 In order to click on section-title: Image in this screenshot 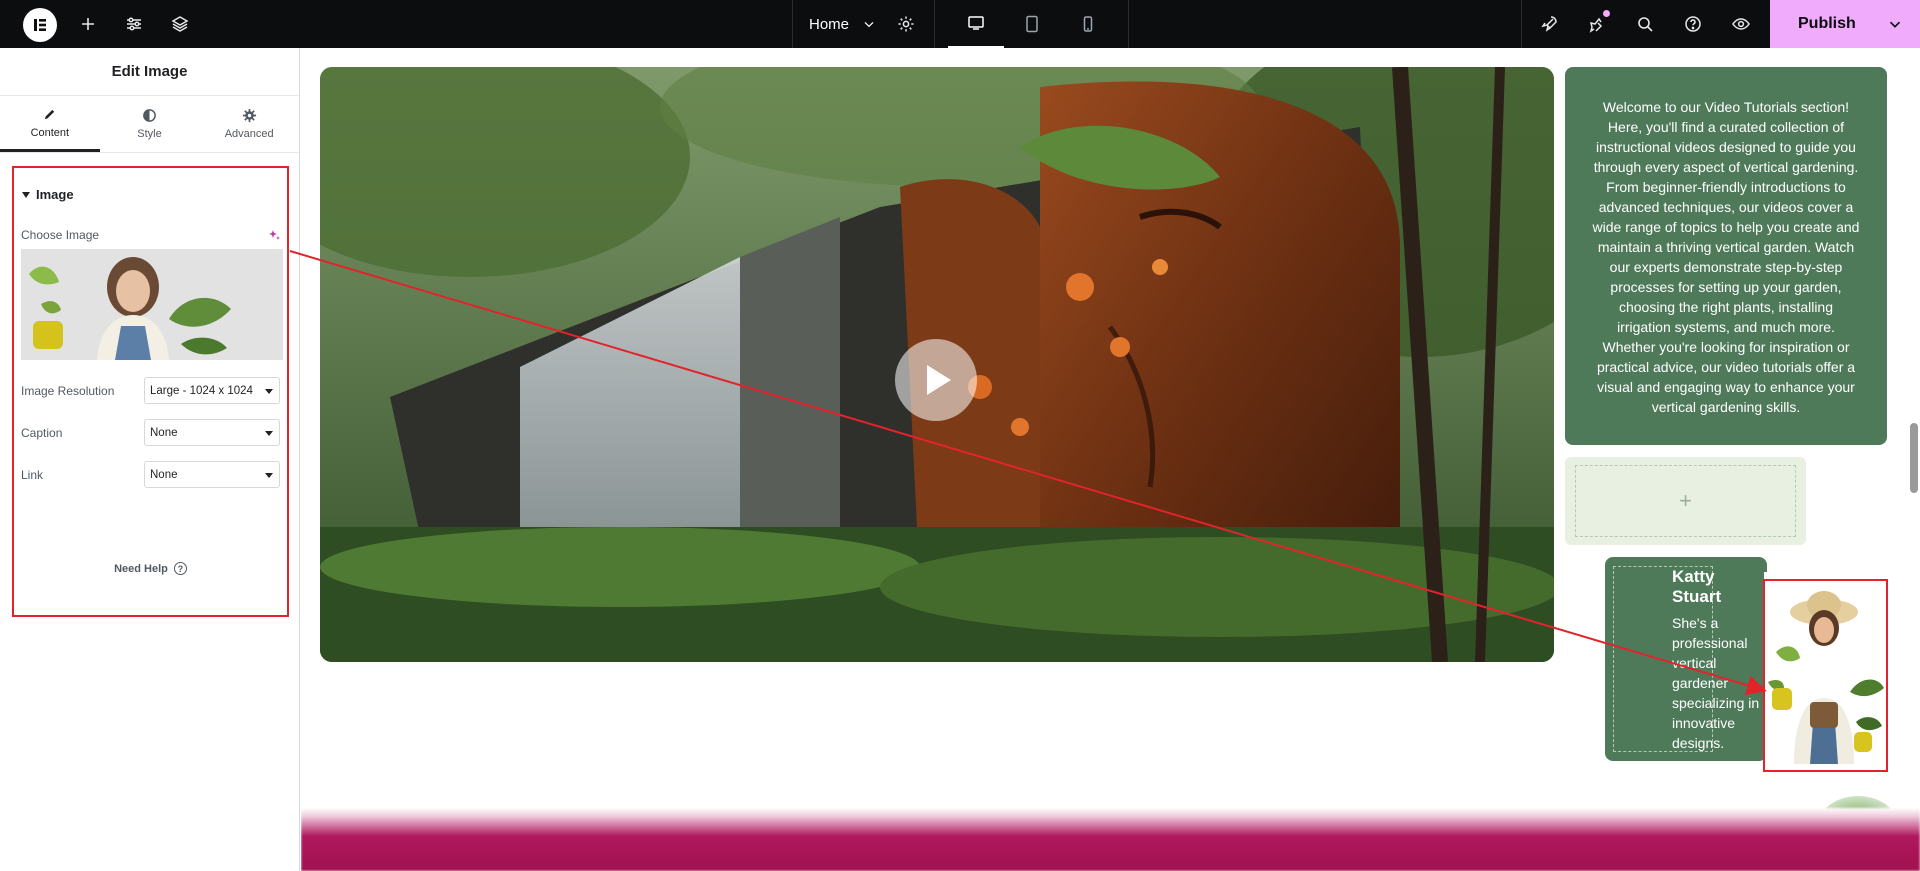, I will do `click(55, 194)`.